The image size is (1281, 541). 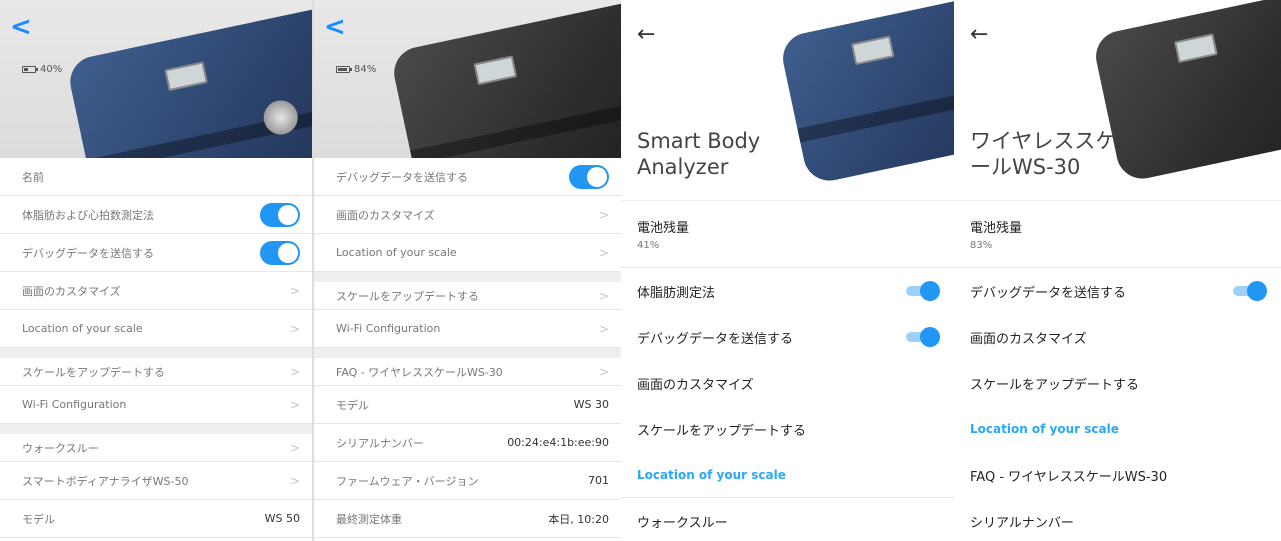 What do you see at coordinates (467, 519) in the screenshot?
I see `row-last-weight: 最終測定体重 本日, 10:20` at bounding box center [467, 519].